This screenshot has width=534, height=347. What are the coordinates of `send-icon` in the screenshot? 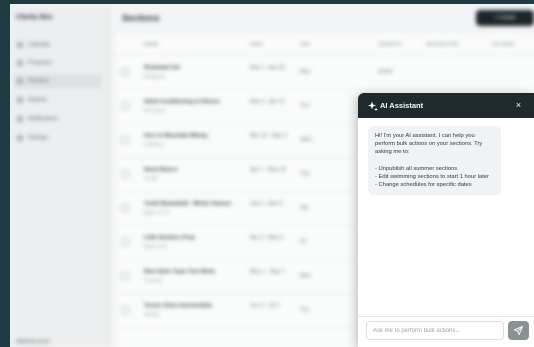 It's located at (518, 330).